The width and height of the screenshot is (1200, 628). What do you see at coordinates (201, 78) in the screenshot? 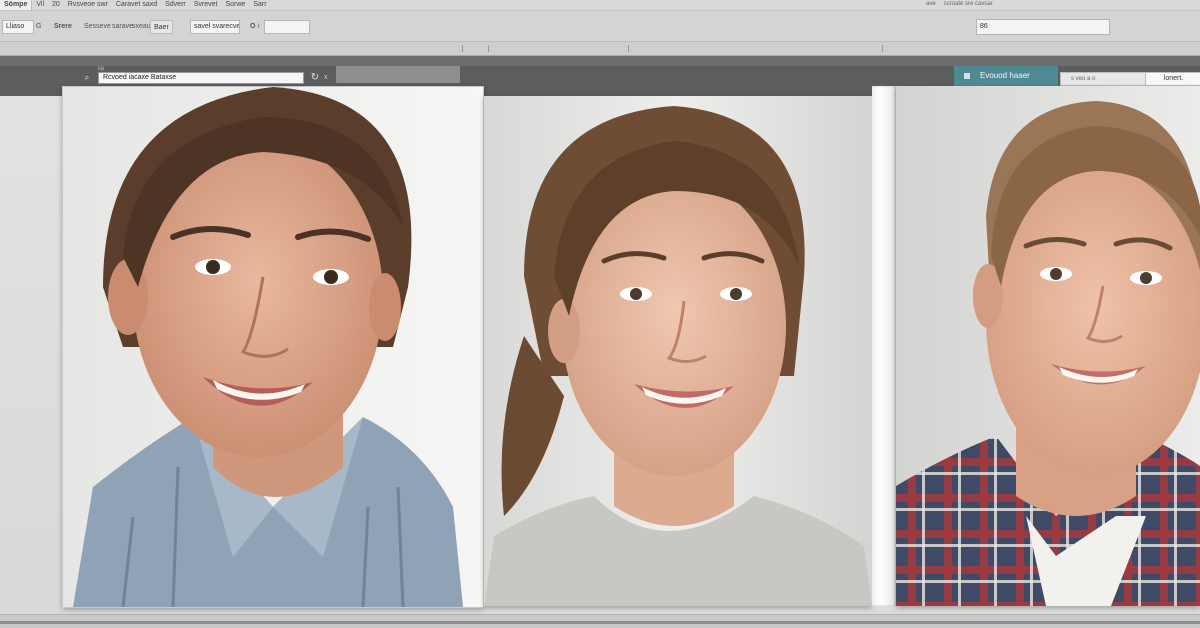
I see `document-name-input: Rcvoed iacaxe Bataxse` at bounding box center [201, 78].